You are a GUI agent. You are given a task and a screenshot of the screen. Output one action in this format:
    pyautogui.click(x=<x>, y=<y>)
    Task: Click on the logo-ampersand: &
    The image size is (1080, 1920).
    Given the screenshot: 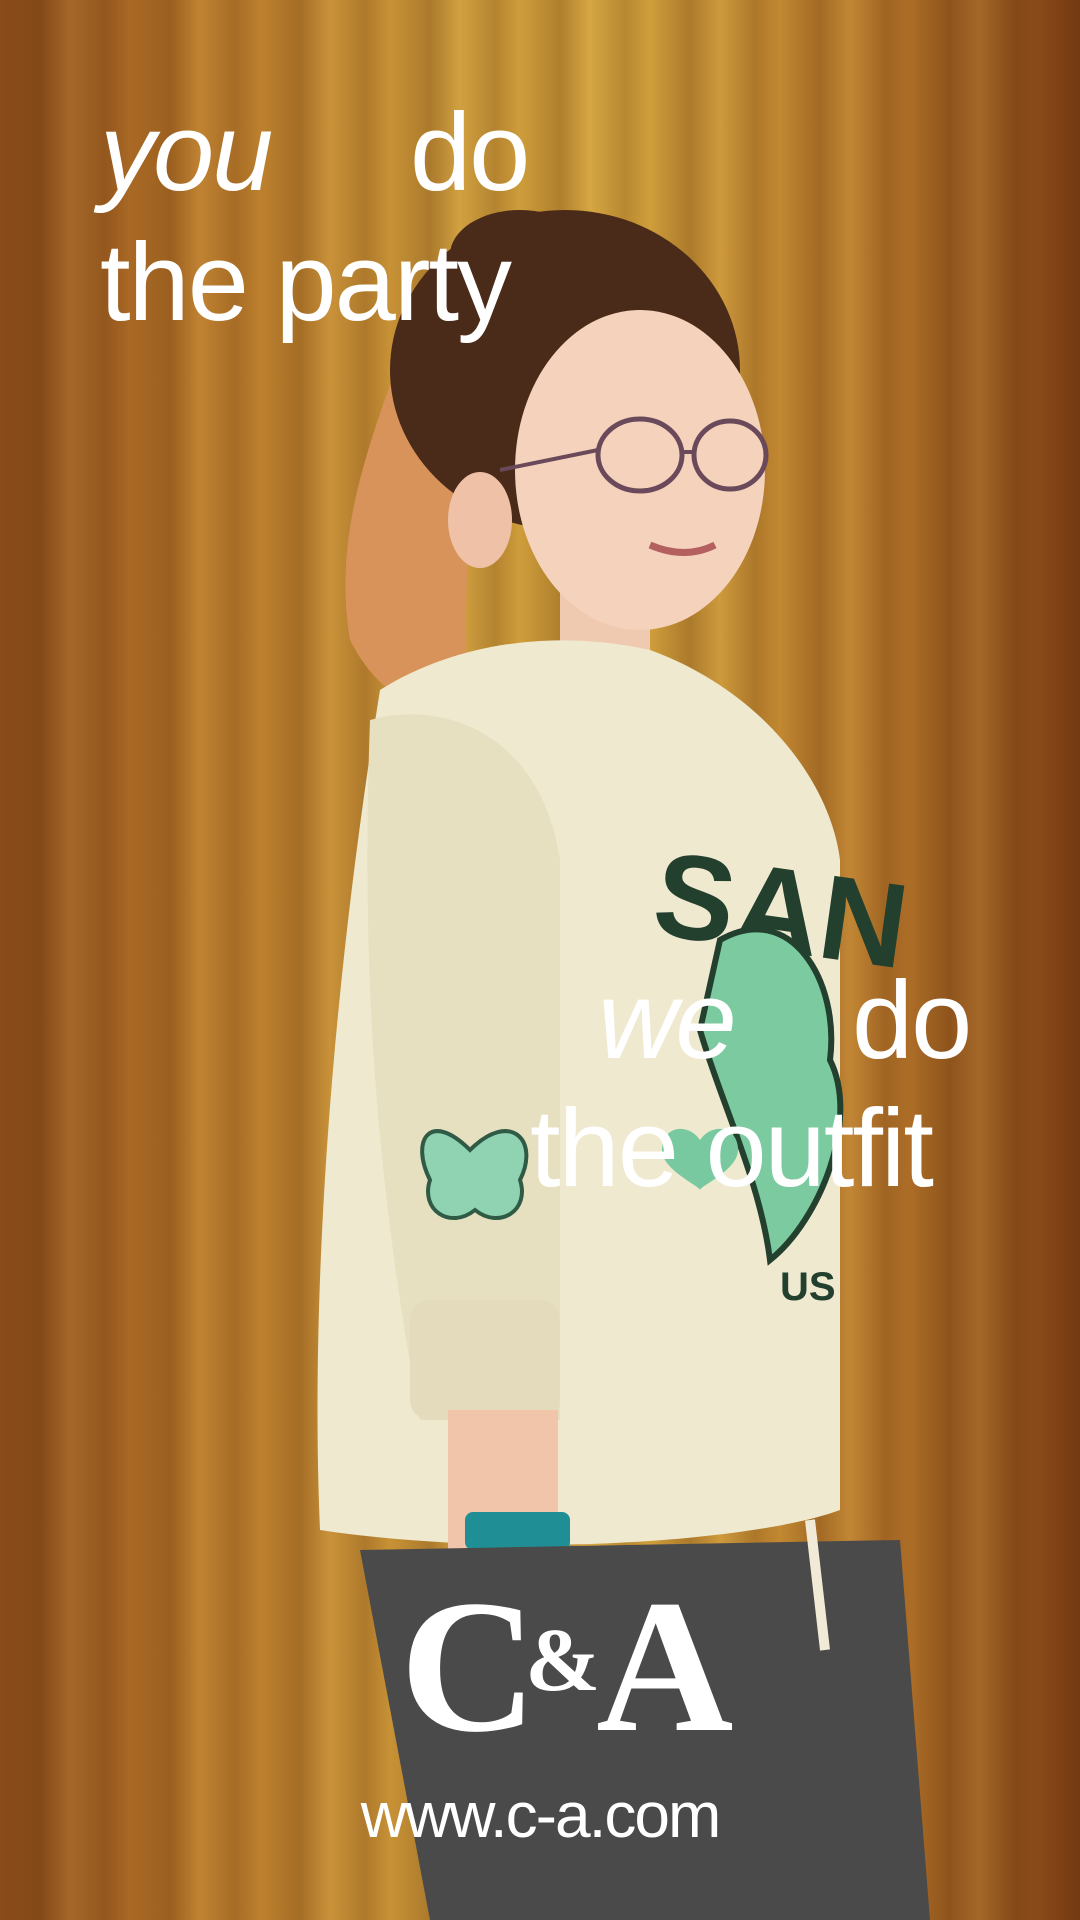 What is the action you would take?
    pyautogui.click(x=562, y=1660)
    